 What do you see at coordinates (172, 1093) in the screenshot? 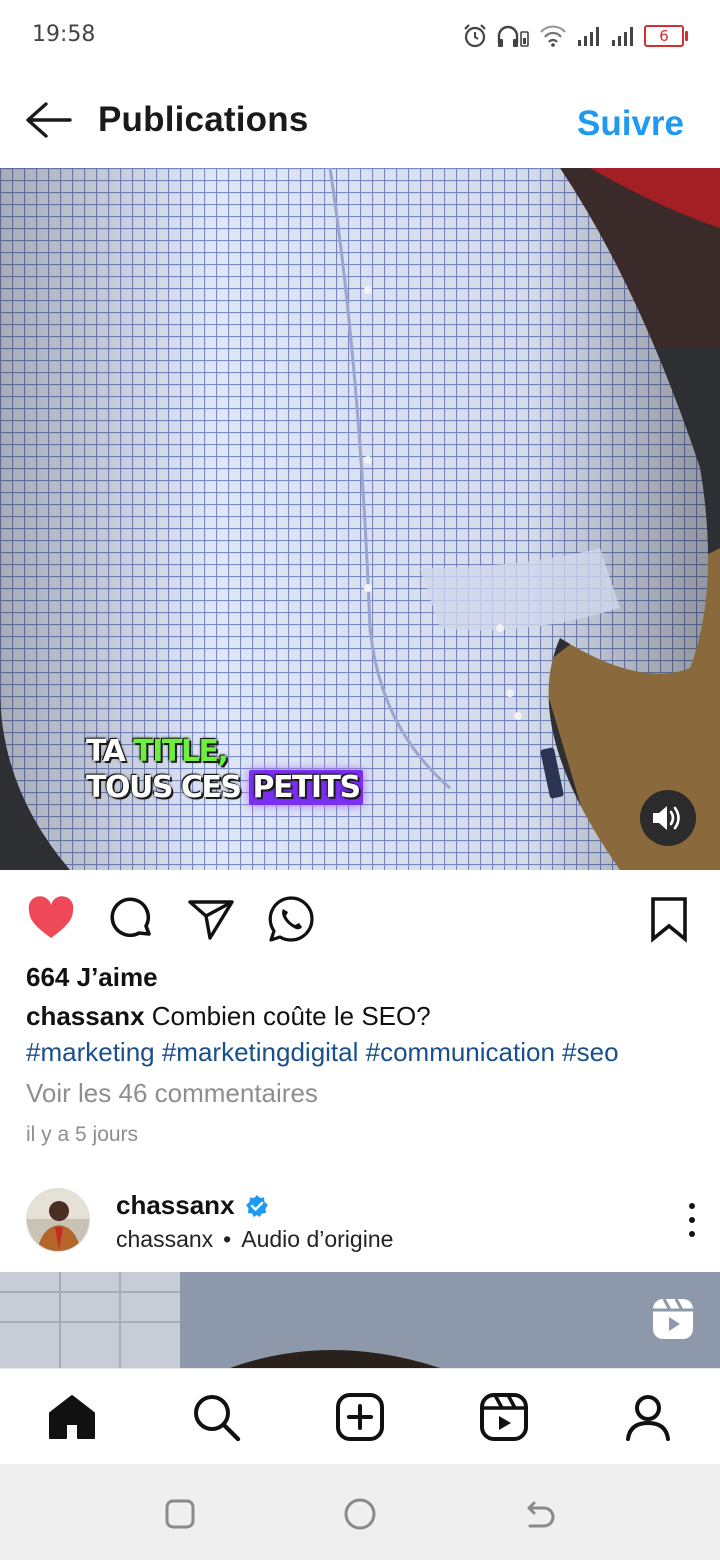
I see `view-comments-link: Voir les 46 commentaires` at bounding box center [172, 1093].